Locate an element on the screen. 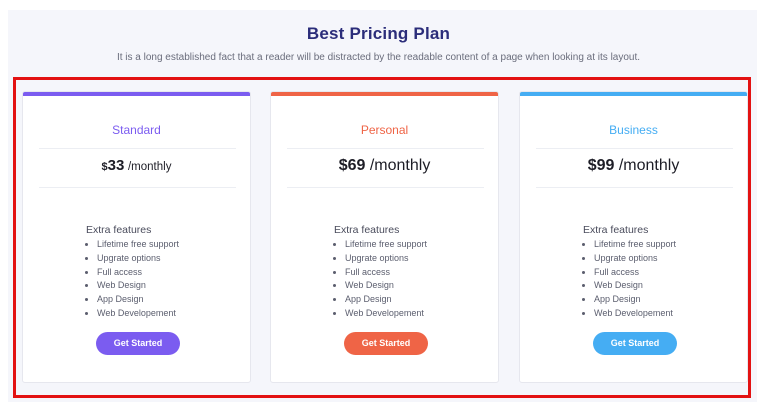  plan-price: $33 /monthly is located at coordinates (136, 165).